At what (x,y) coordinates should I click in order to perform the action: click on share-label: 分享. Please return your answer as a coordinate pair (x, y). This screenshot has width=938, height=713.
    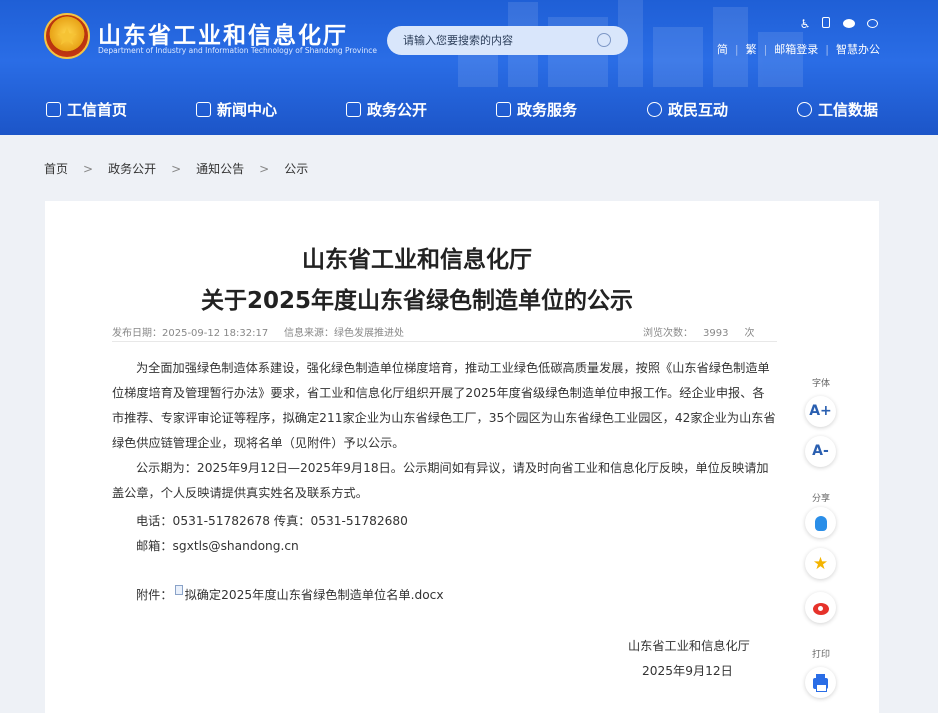
    Looking at the image, I should click on (820, 499).